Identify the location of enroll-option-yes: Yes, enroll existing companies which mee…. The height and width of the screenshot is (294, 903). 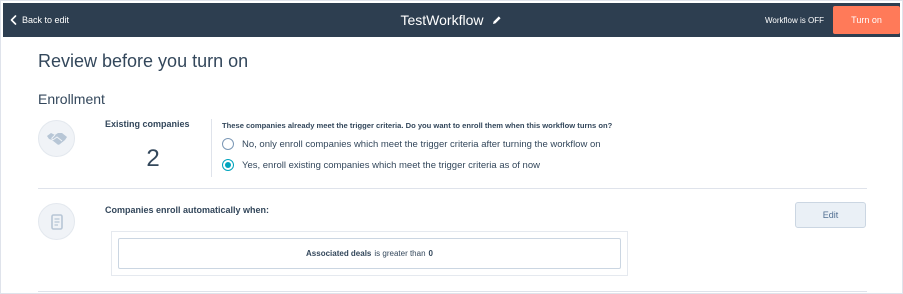
(381, 165).